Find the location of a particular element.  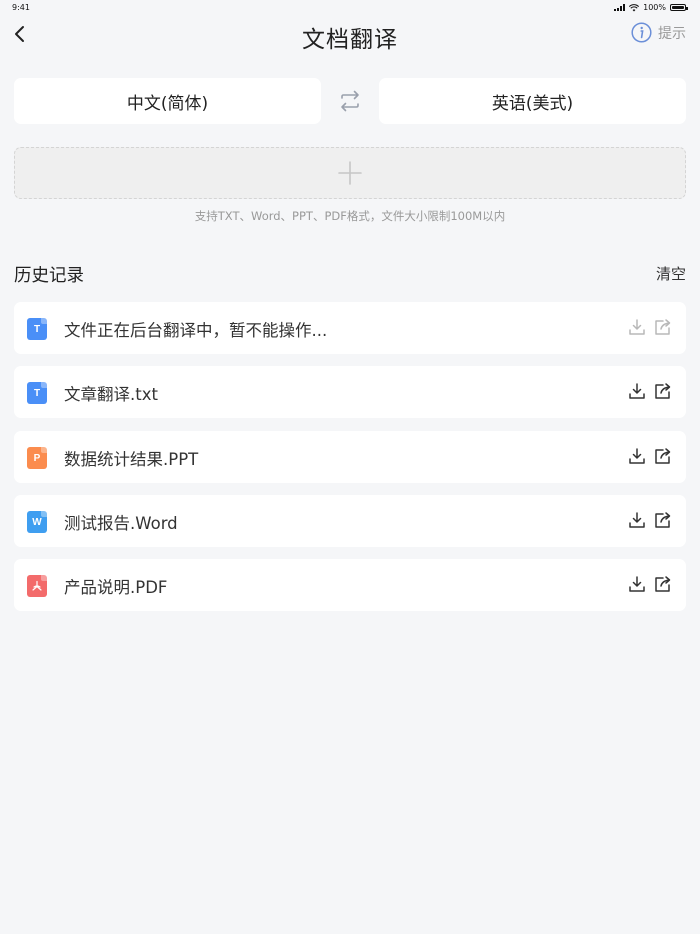

status-indicators: 100% is located at coordinates (651, 7).